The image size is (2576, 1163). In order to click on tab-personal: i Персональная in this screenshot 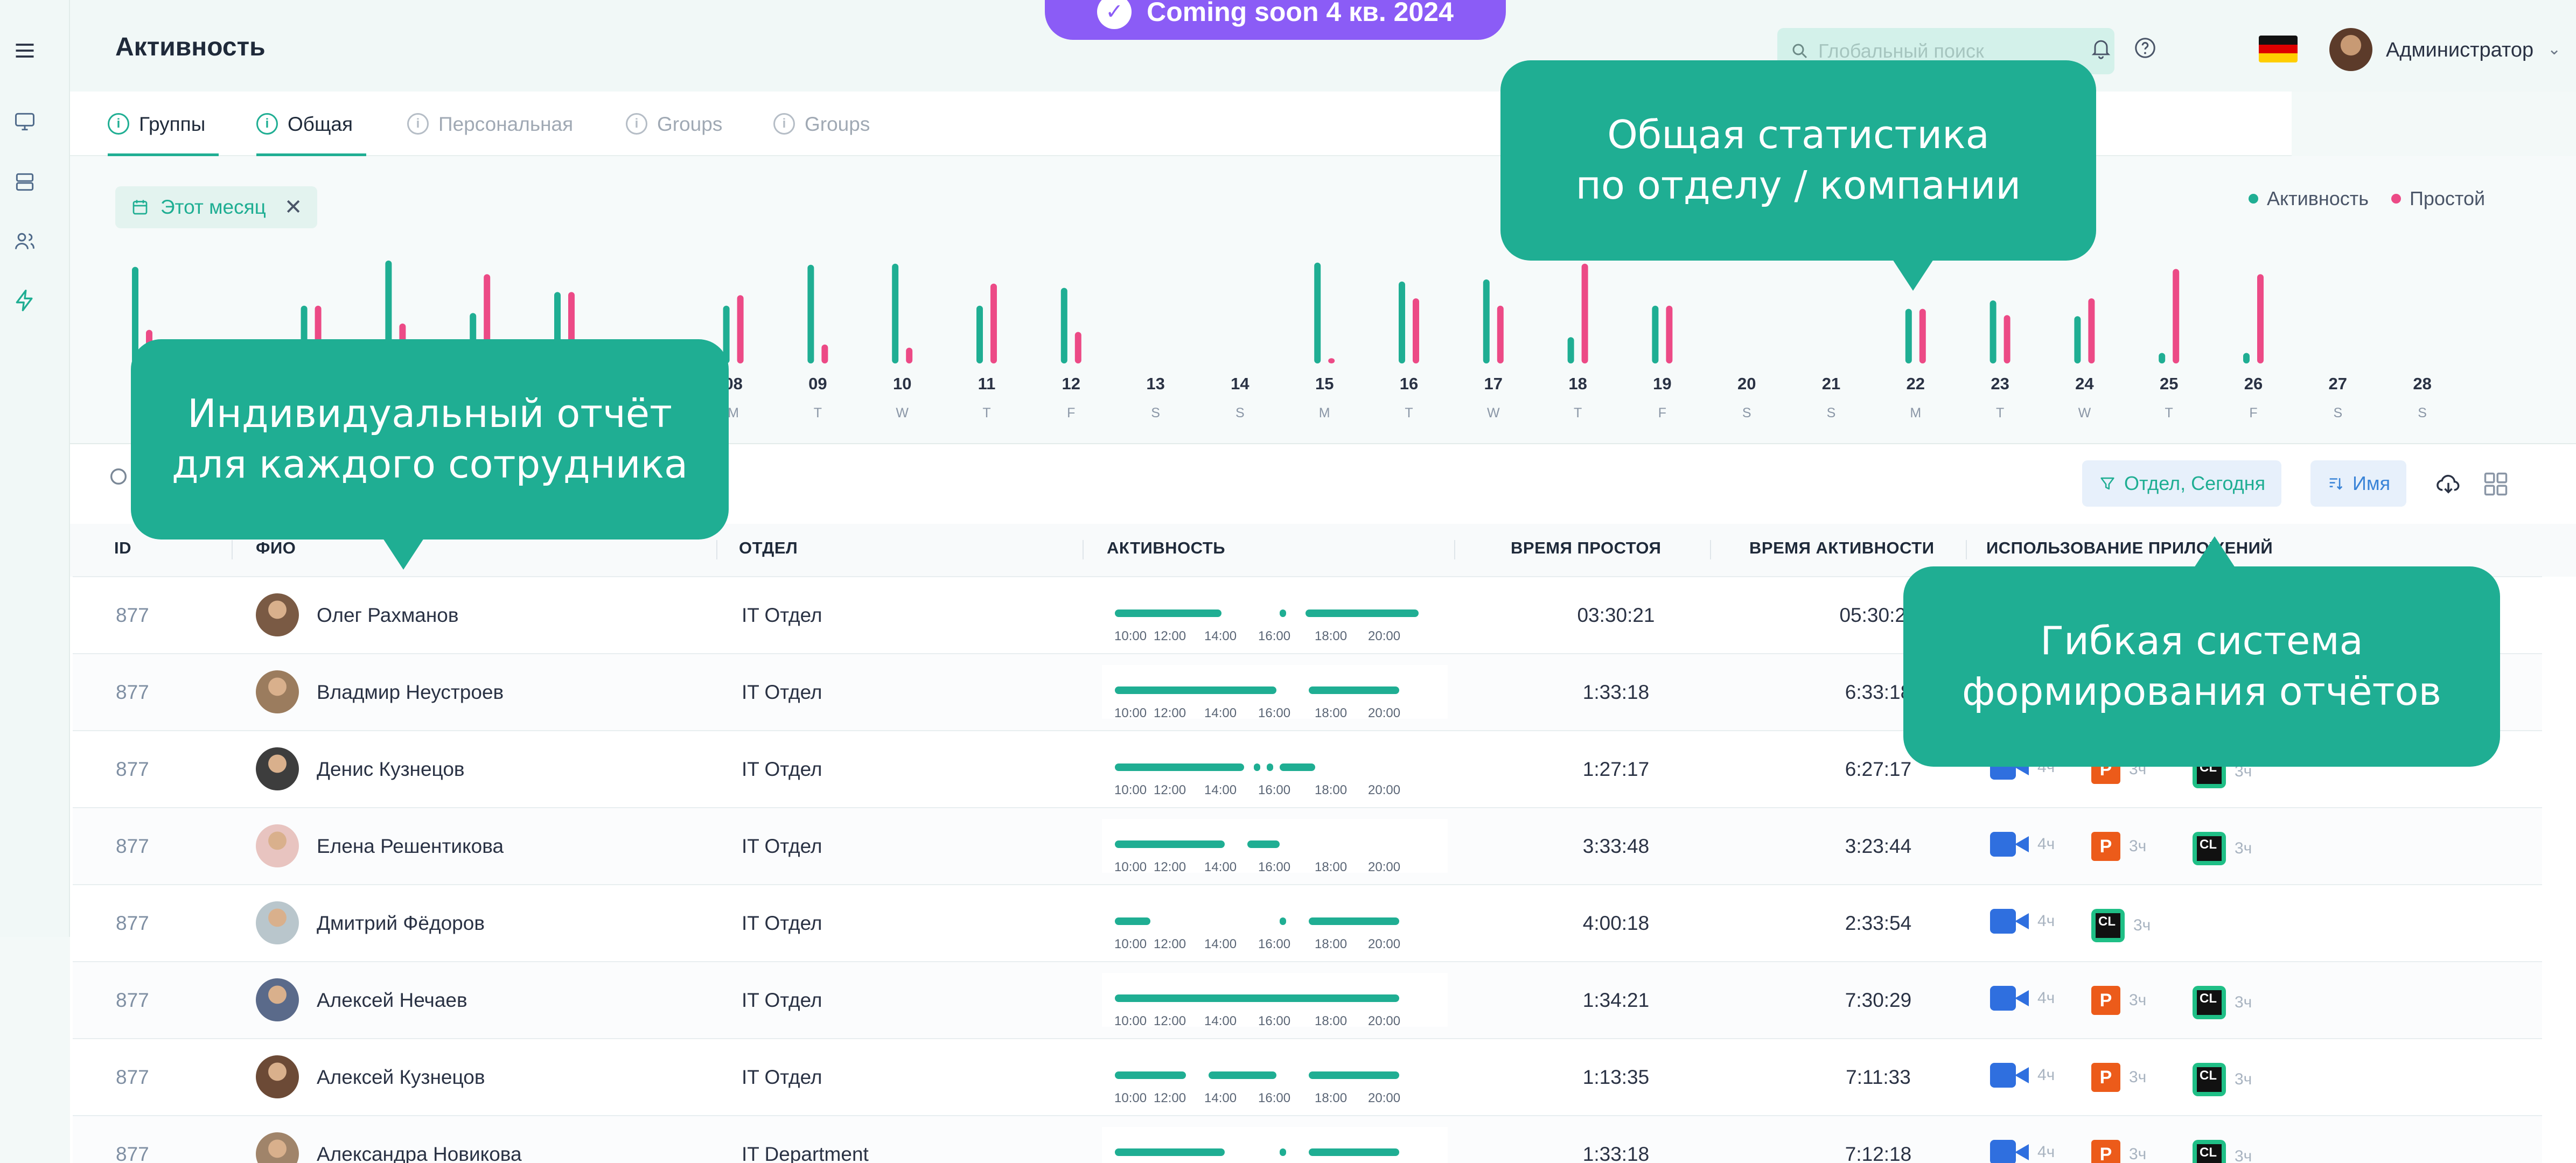, I will do `click(490, 135)`.